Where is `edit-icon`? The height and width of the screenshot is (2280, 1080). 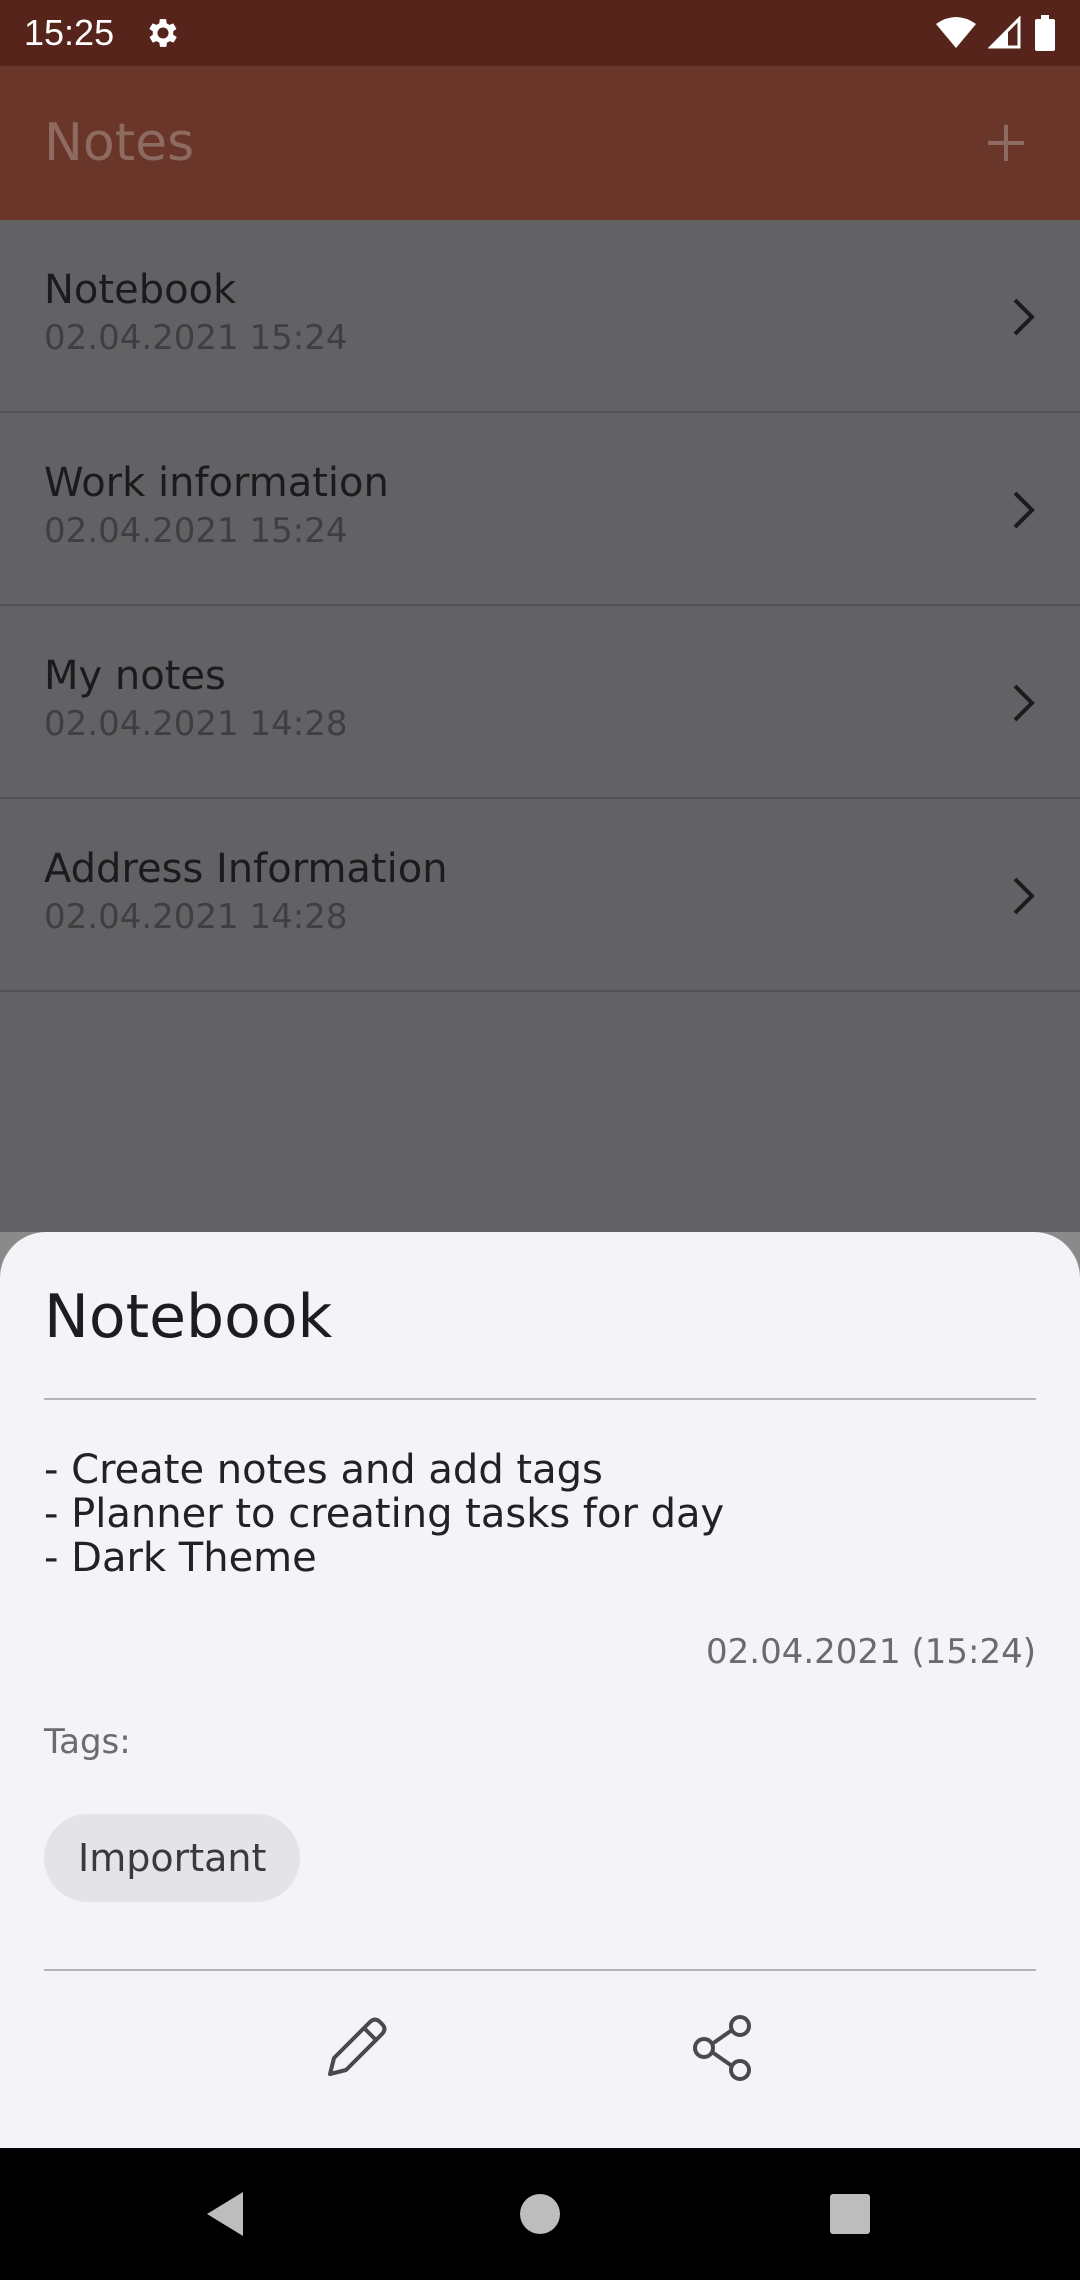
edit-icon is located at coordinates (357, 2046).